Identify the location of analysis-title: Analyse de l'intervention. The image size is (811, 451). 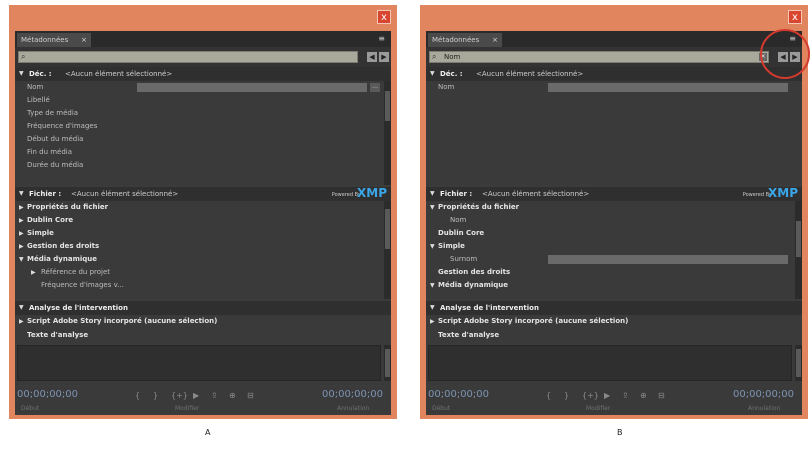
(489, 308).